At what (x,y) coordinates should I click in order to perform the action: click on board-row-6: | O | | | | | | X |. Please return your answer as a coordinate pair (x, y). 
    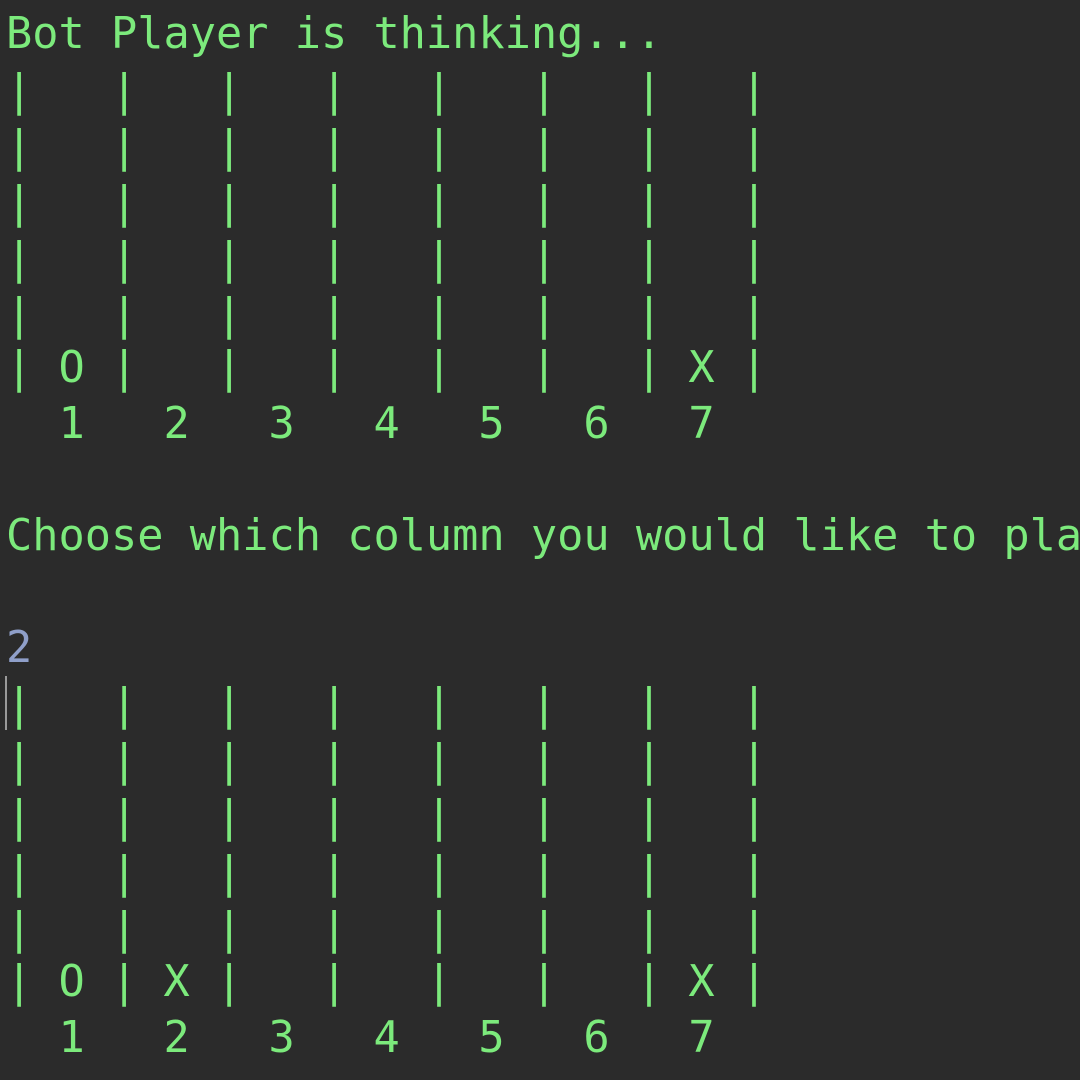
    Looking at the image, I should click on (387, 368).